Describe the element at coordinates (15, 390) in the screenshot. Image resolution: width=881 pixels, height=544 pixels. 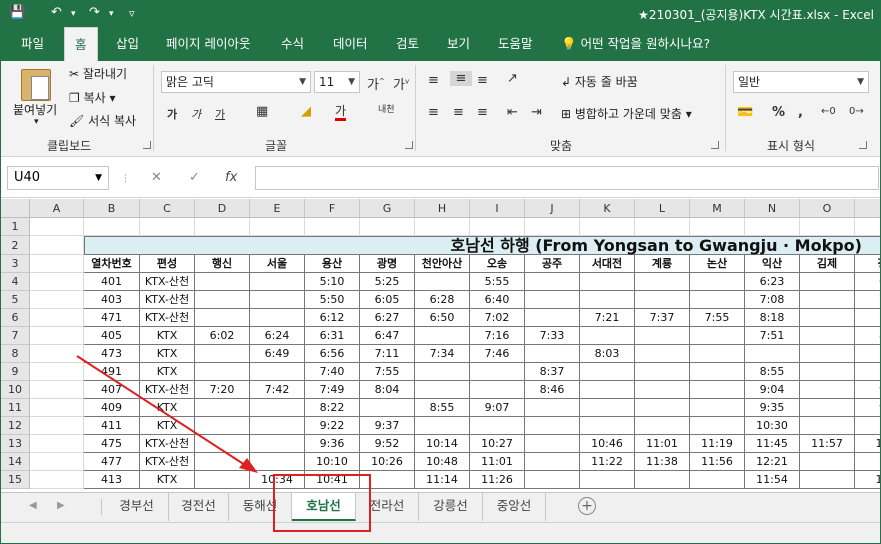
I see `row-header: 10` at that location.